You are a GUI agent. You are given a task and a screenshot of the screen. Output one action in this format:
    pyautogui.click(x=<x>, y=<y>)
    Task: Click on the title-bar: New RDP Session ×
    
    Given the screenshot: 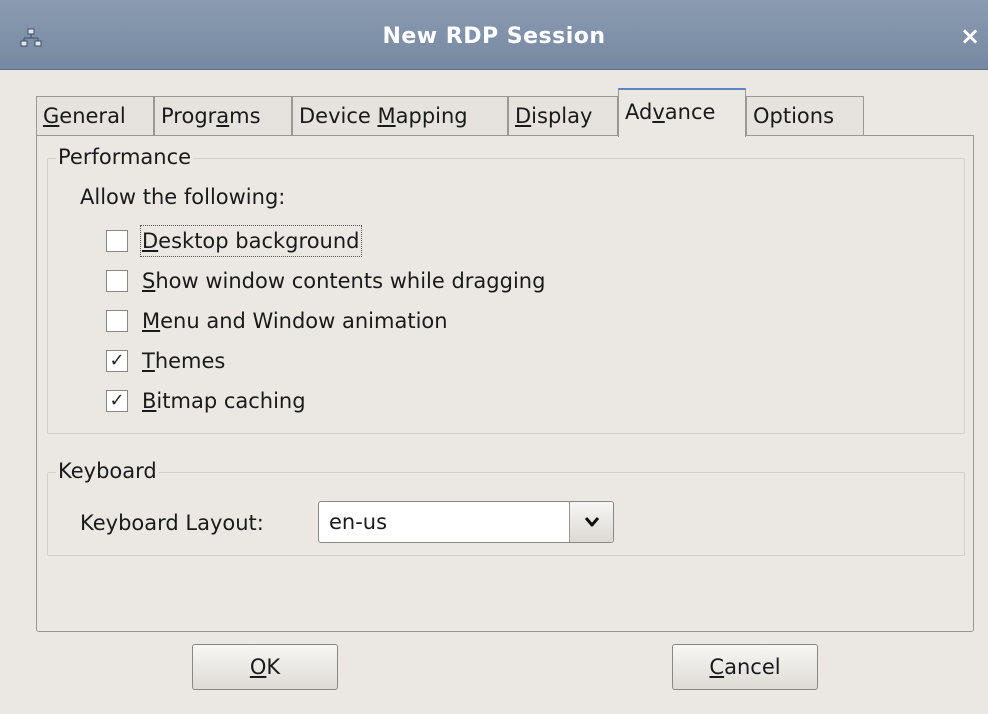 What is the action you would take?
    pyautogui.click(x=494, y=35)
    